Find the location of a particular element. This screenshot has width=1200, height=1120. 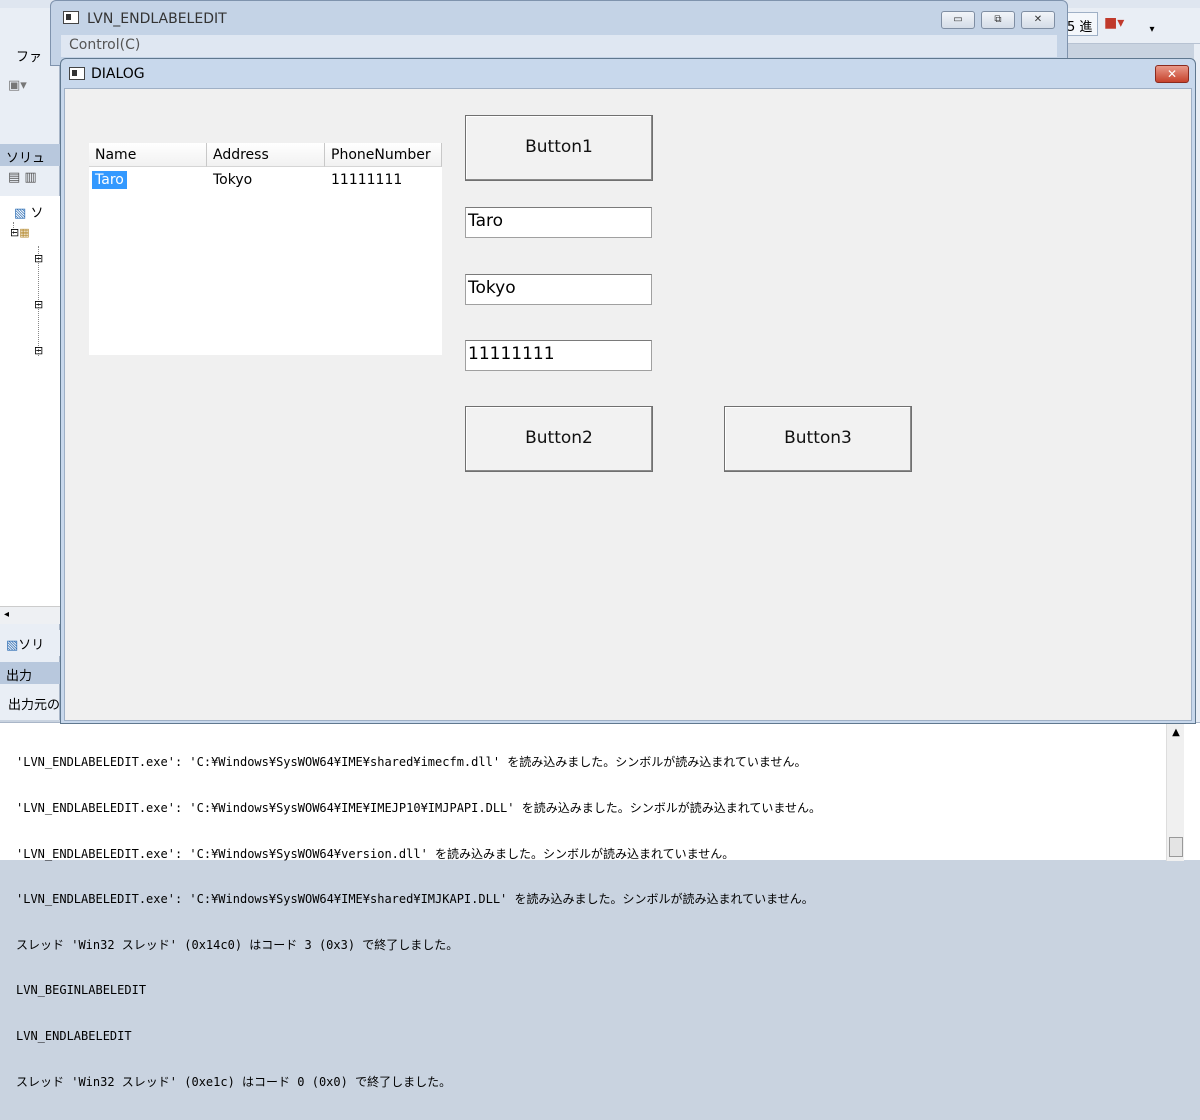

tree-solution-node: ▧ ソ is located at coordinates (28, 211).